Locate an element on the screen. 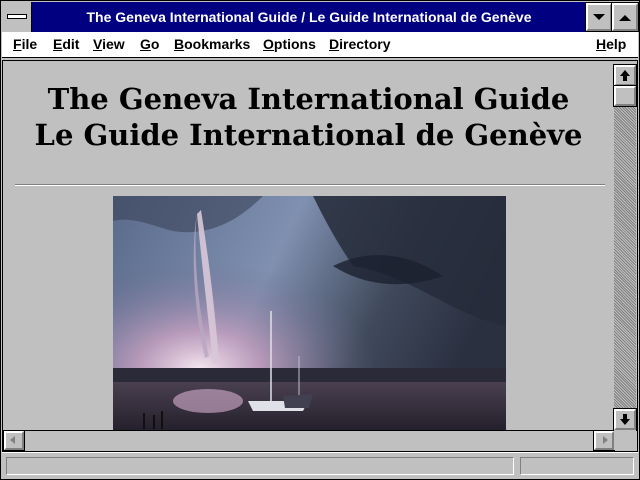 The image size is (640, 480). menu-options-accel: O is located at coordinates (268, 44).